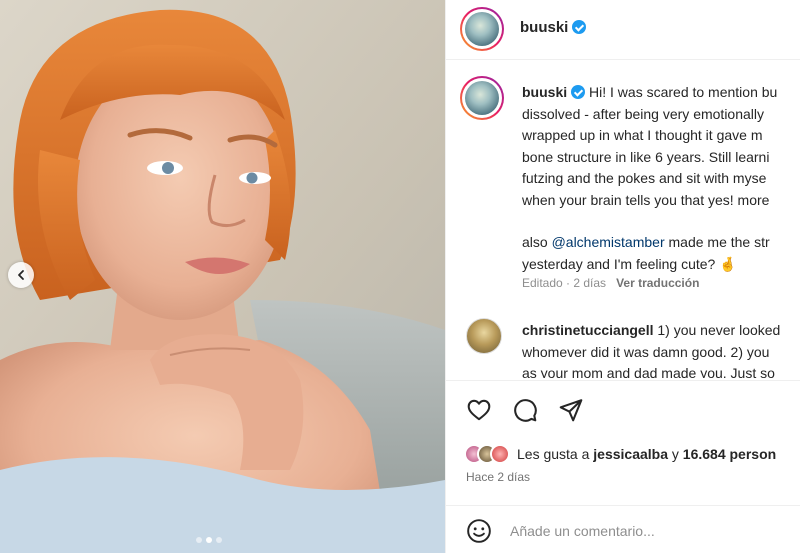 The image size is (800, 553). What do you see at coordinates (479, 410) in the screenshot?
I see `heart-icon` at bounding box center [479, 410].